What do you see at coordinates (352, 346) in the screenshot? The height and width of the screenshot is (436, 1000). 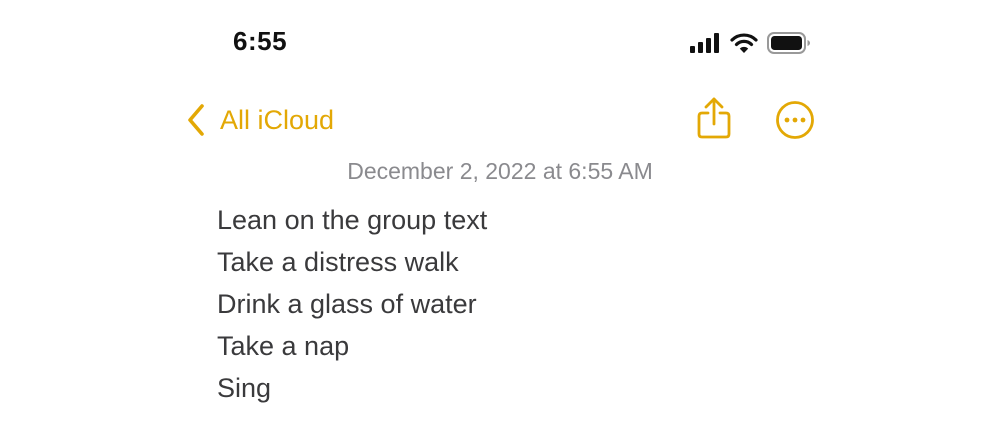 I see `note-line: Take a nap` at bounding box center [352, 346].